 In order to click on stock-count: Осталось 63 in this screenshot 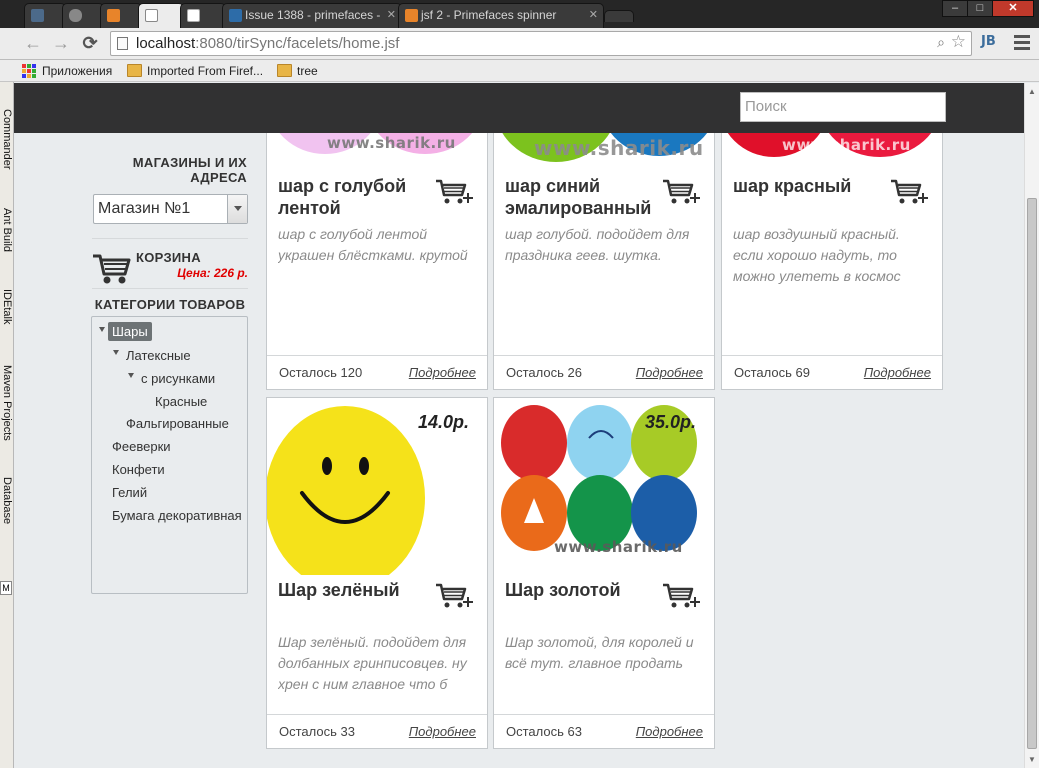, I will do `click(544, 731)`.